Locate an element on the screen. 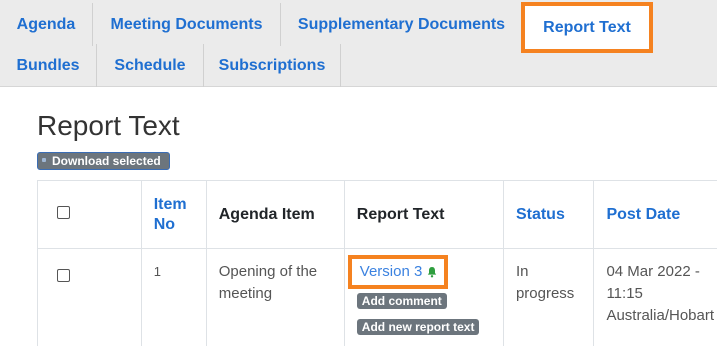  column-header-agenda-item: Agenda Item is located at coordinates (275, 214).